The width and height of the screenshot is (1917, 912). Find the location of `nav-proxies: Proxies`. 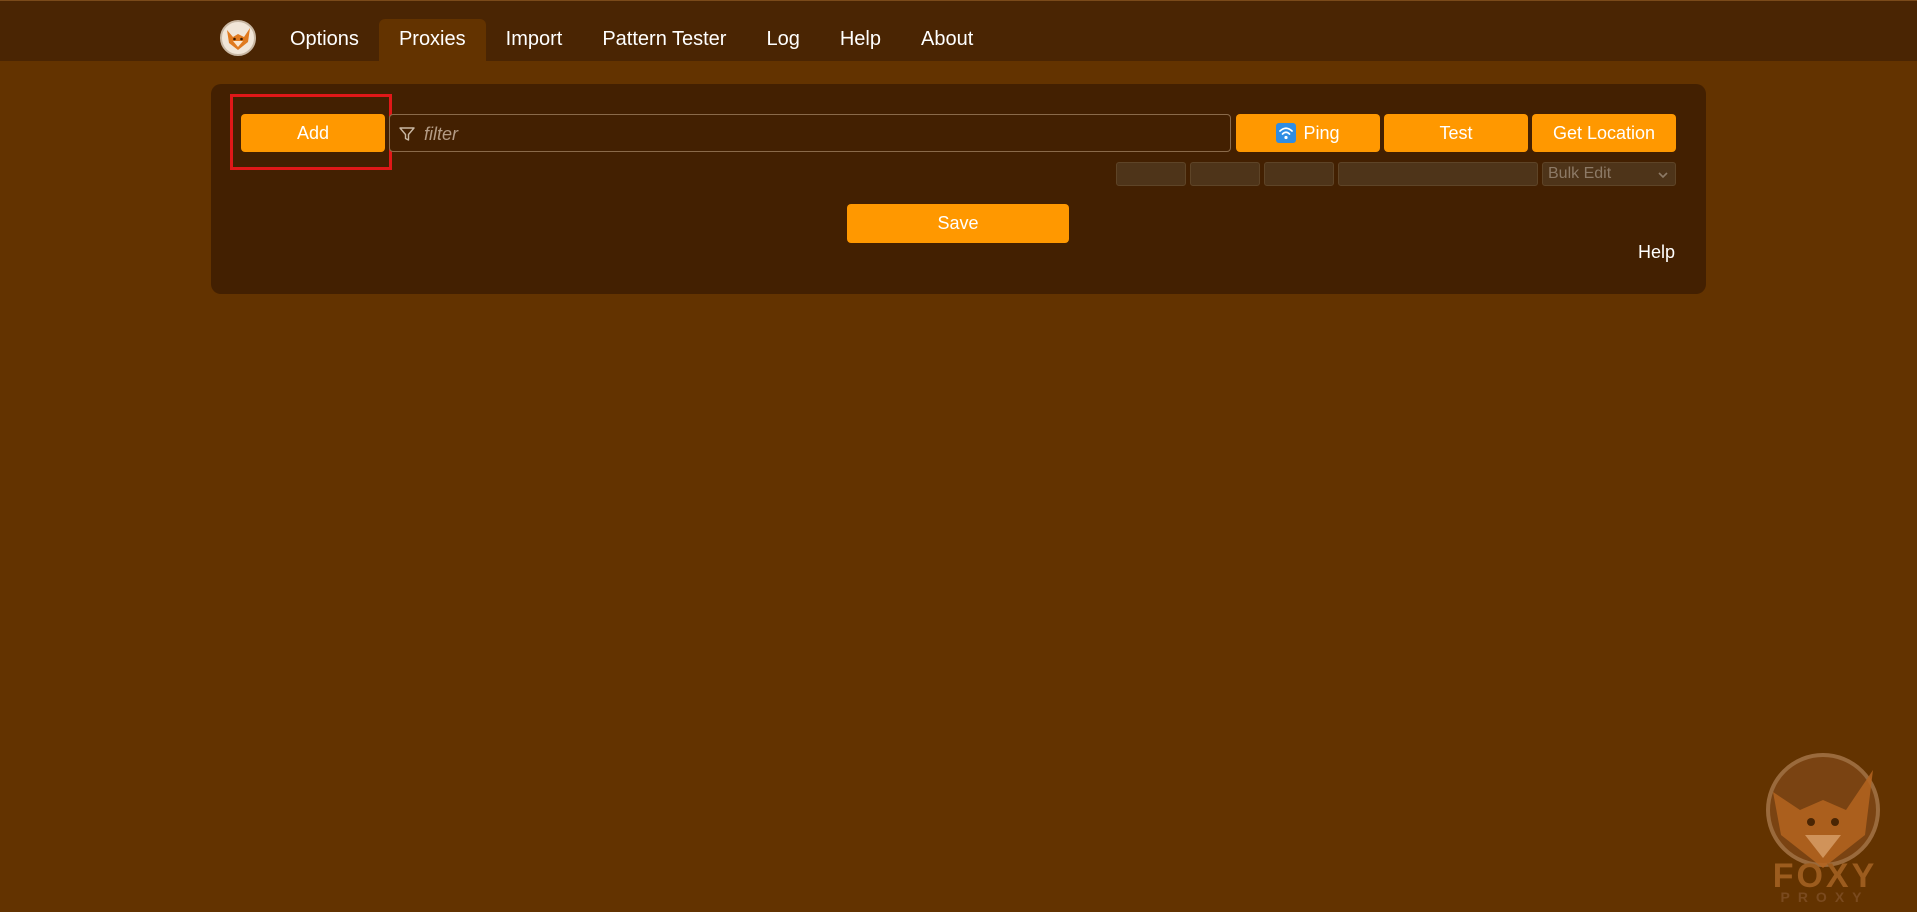

nav-proxies: Proxies is located at coordinates (432, 40).